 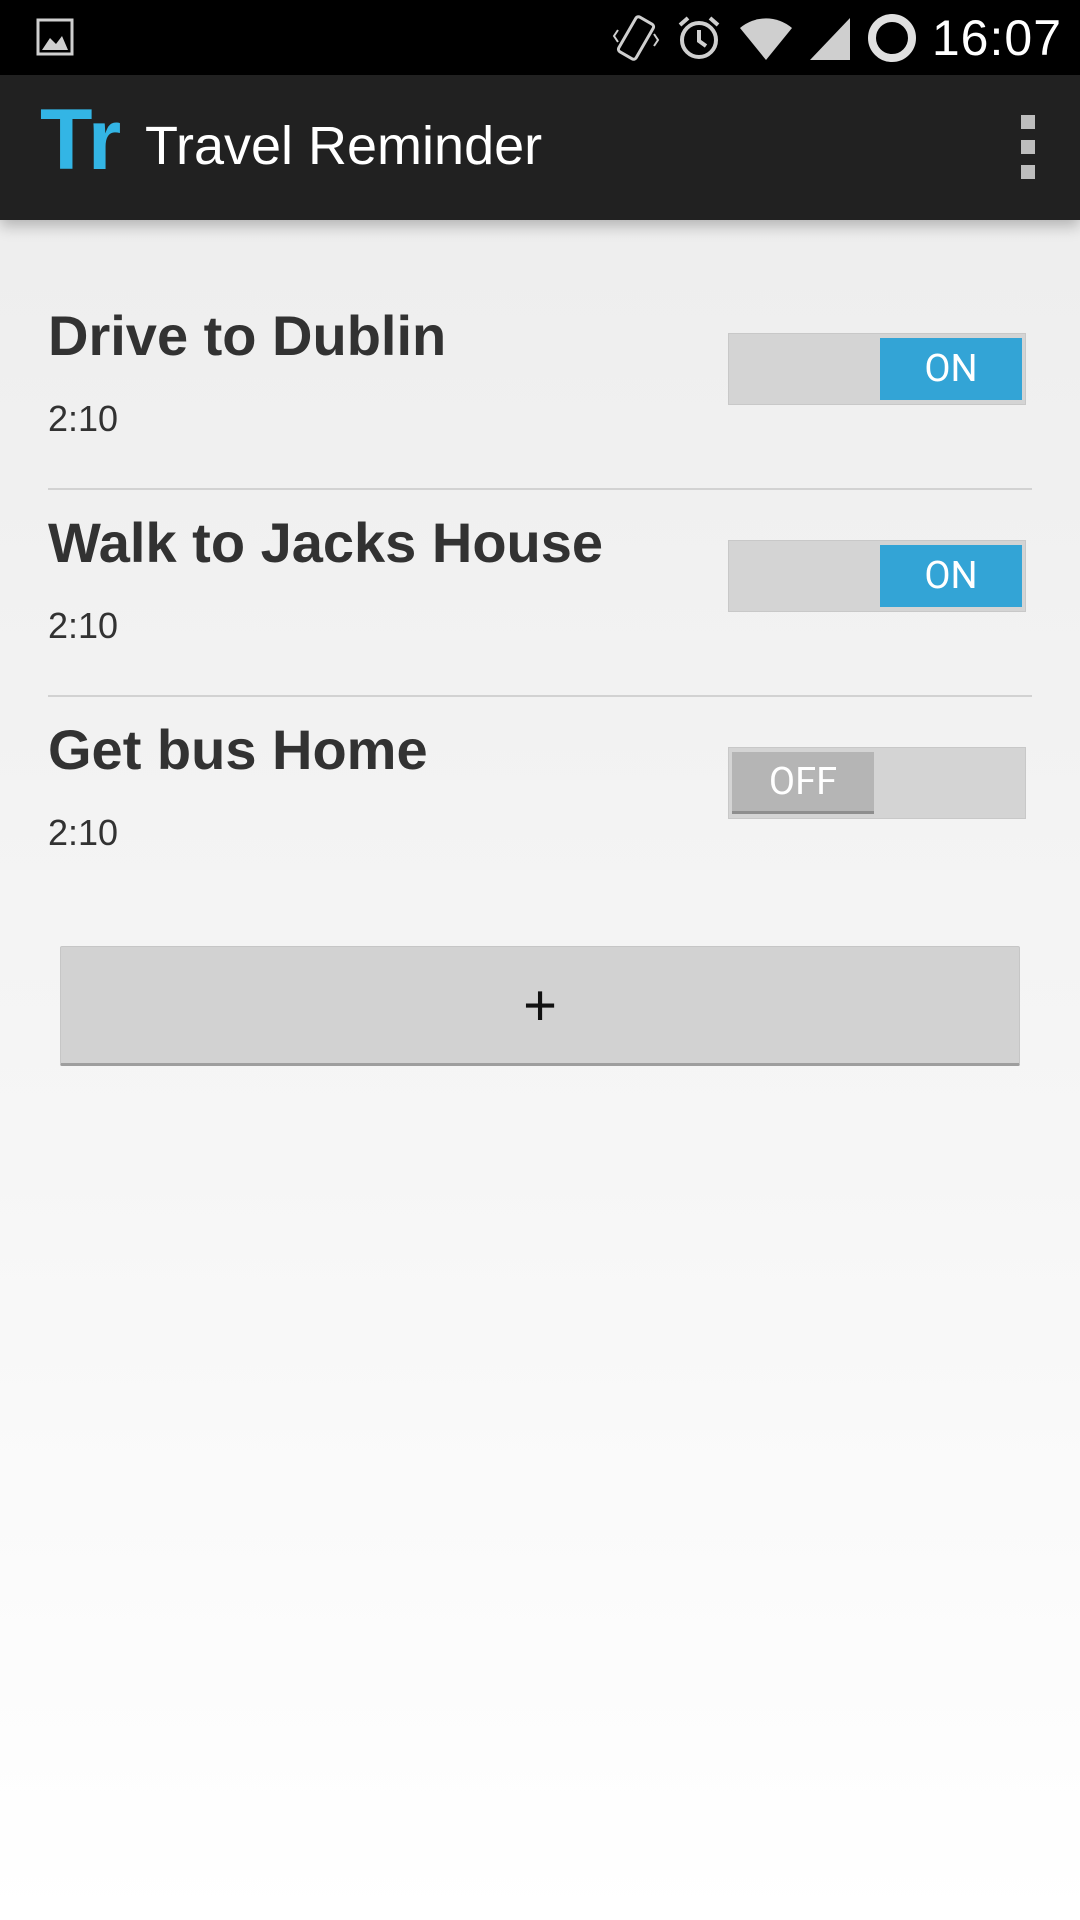 I want to click on wifi-icon, so click(x=765, y=39).